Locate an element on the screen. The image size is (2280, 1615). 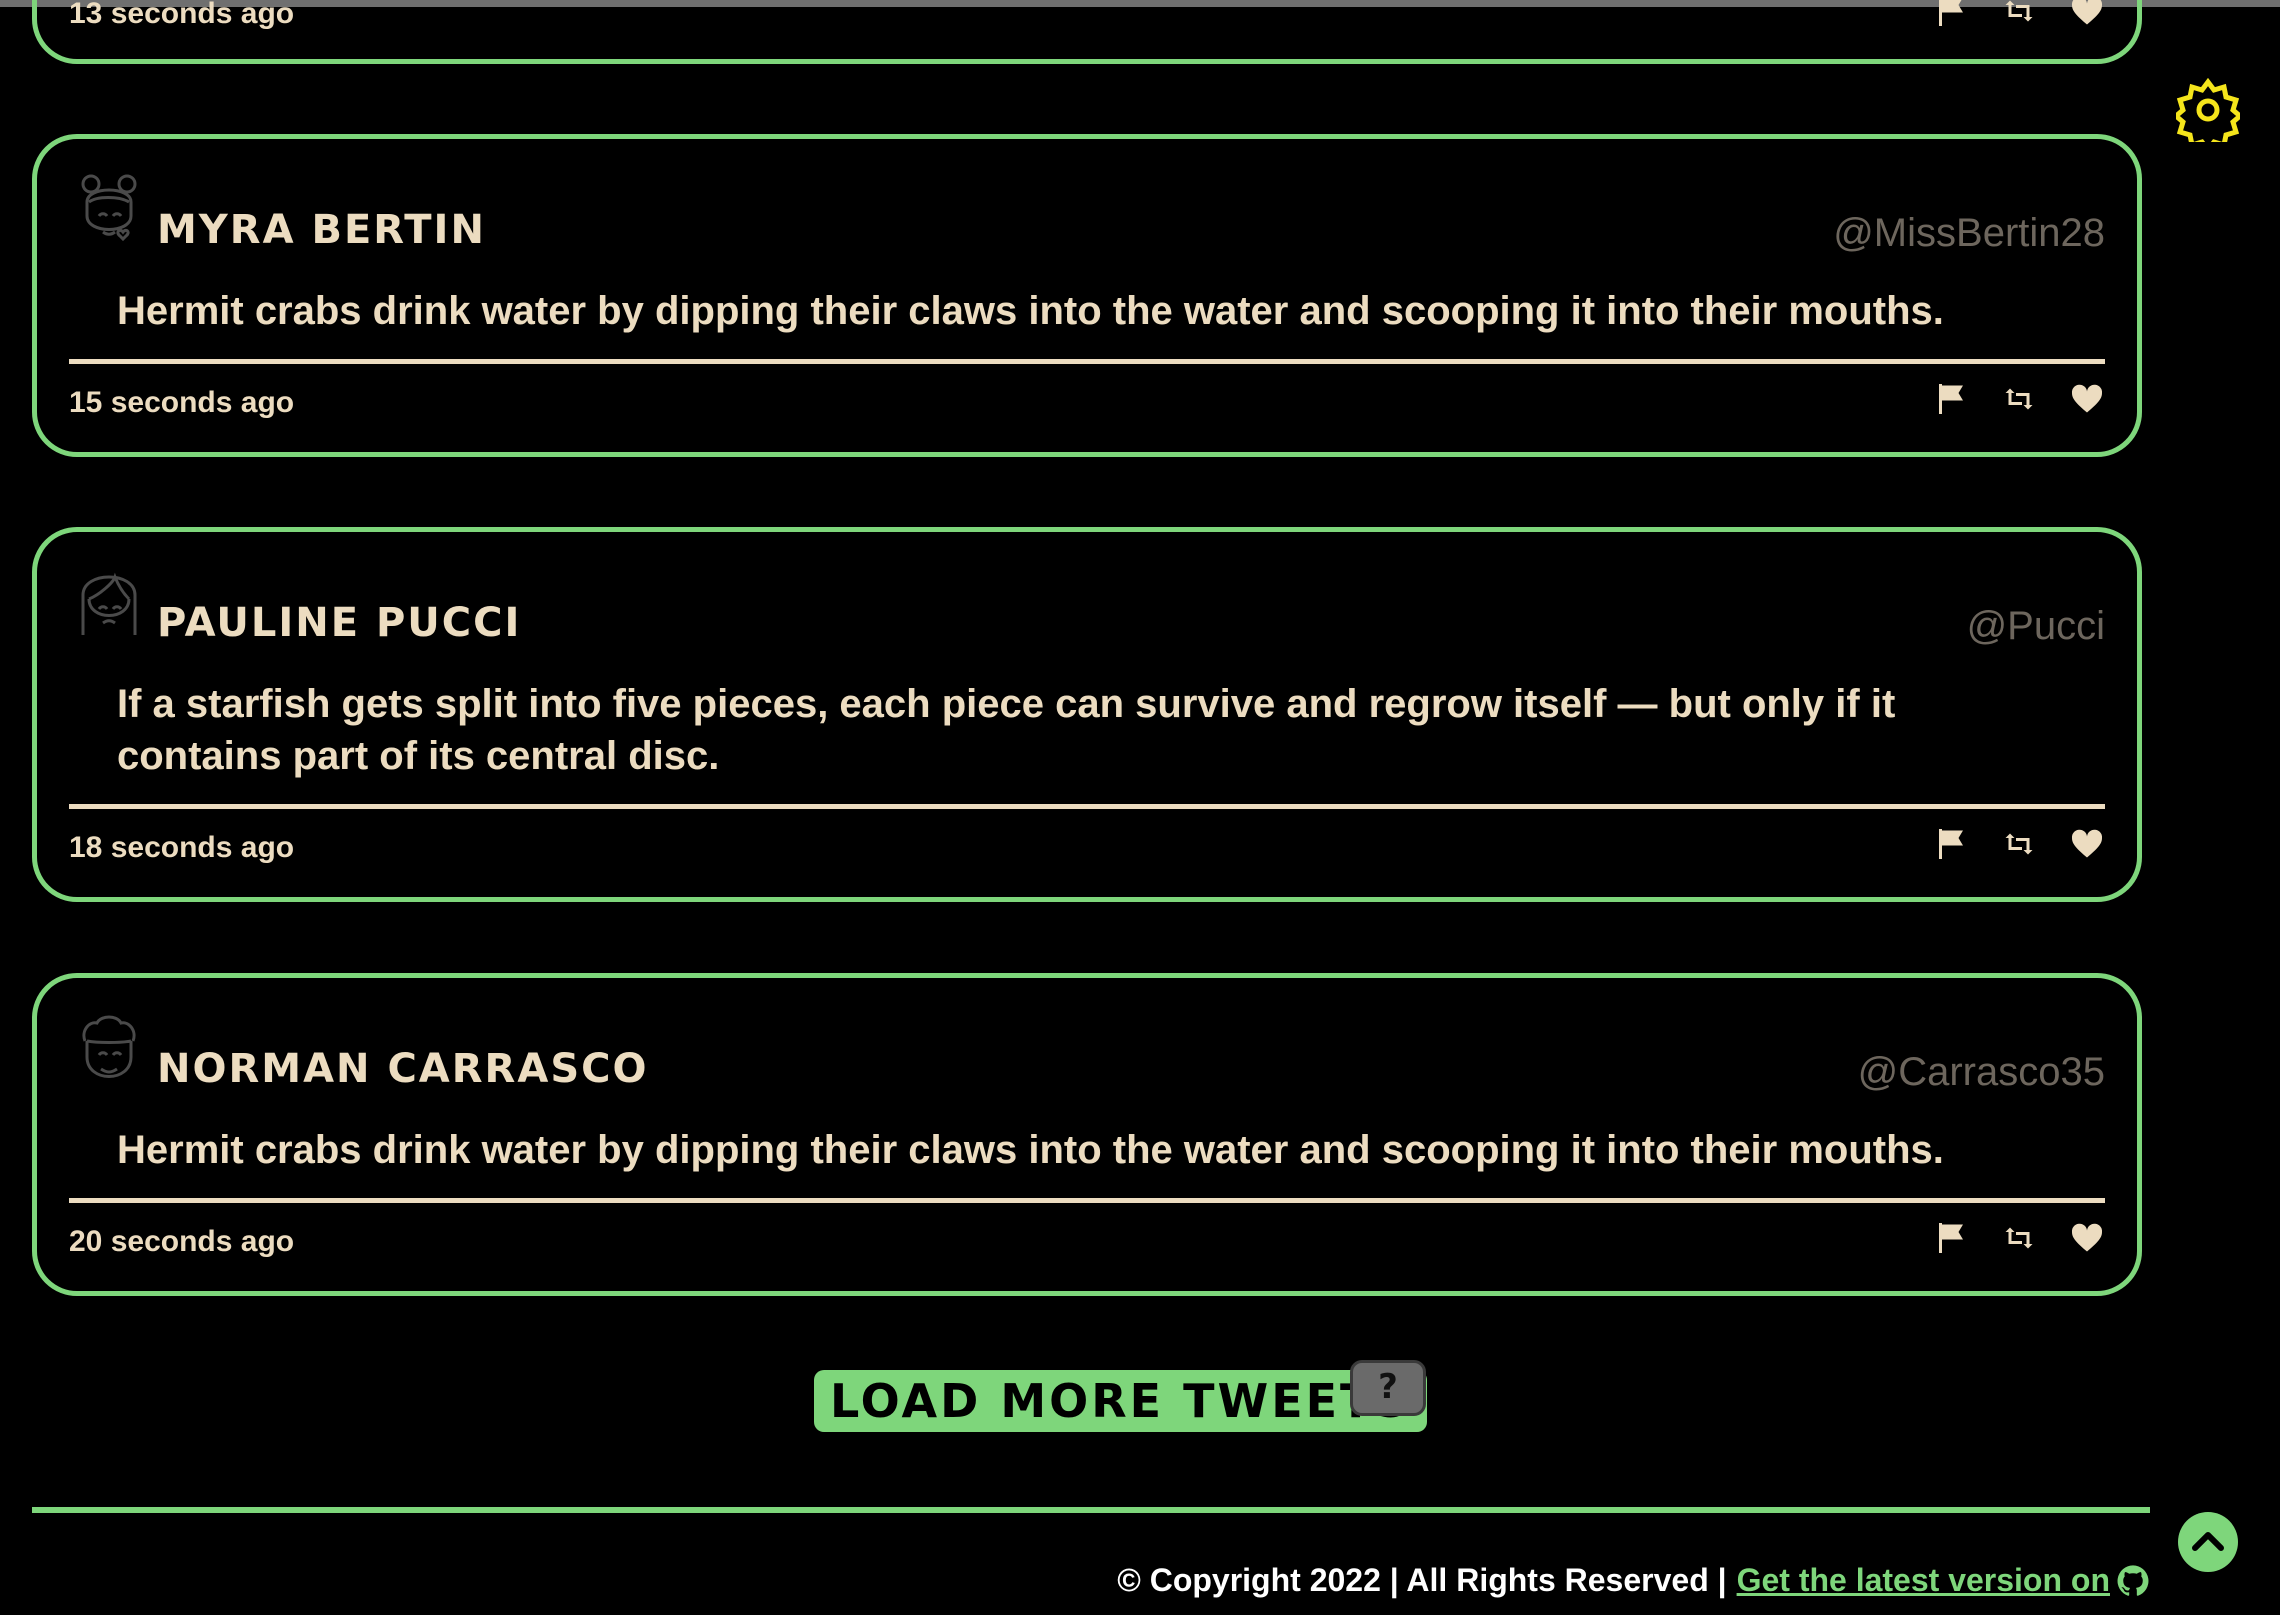
tweet-author-name: Pauline Pucci is located at coordinates (339, 623).